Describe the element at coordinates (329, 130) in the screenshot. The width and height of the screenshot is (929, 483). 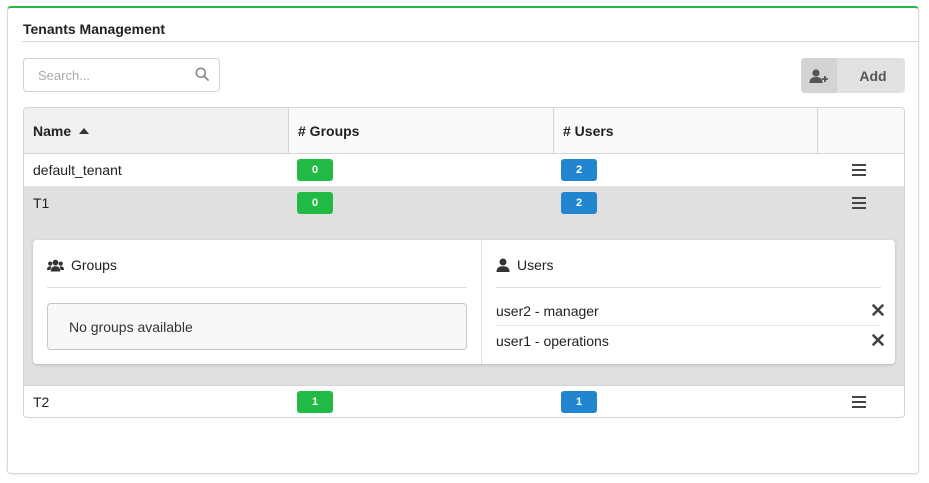
I see `column-header-label: # Groups` at that location.